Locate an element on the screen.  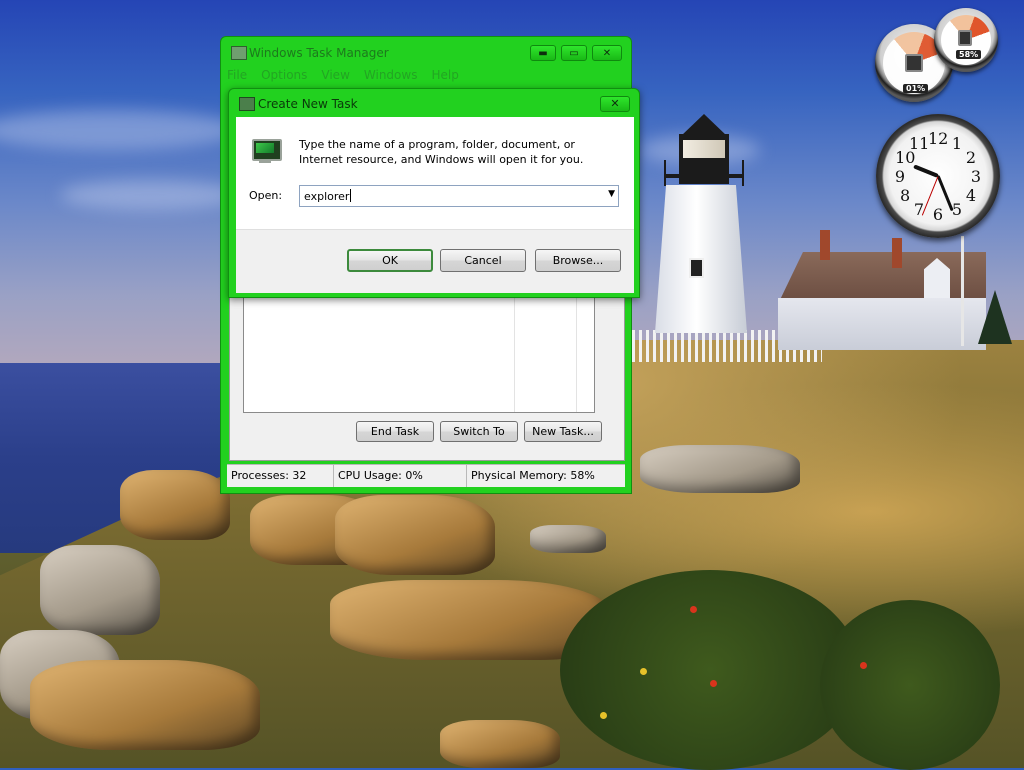
task-manager-title: Windows Task Manager is located at coordinates (319, 53).